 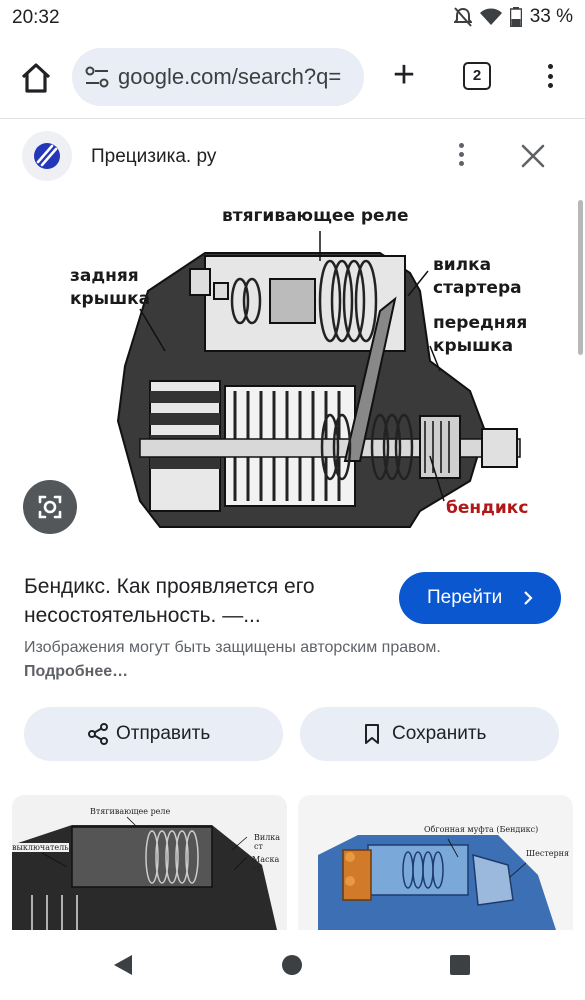 I want to click on browser-toolbar: google.com/search?q= + 2, so click(x=292, y=77).